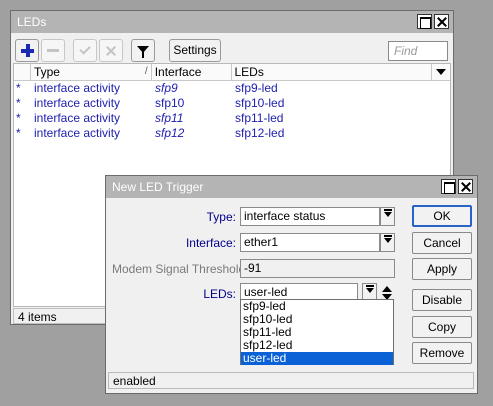  I want to click on disable-button, so click(111, 50).